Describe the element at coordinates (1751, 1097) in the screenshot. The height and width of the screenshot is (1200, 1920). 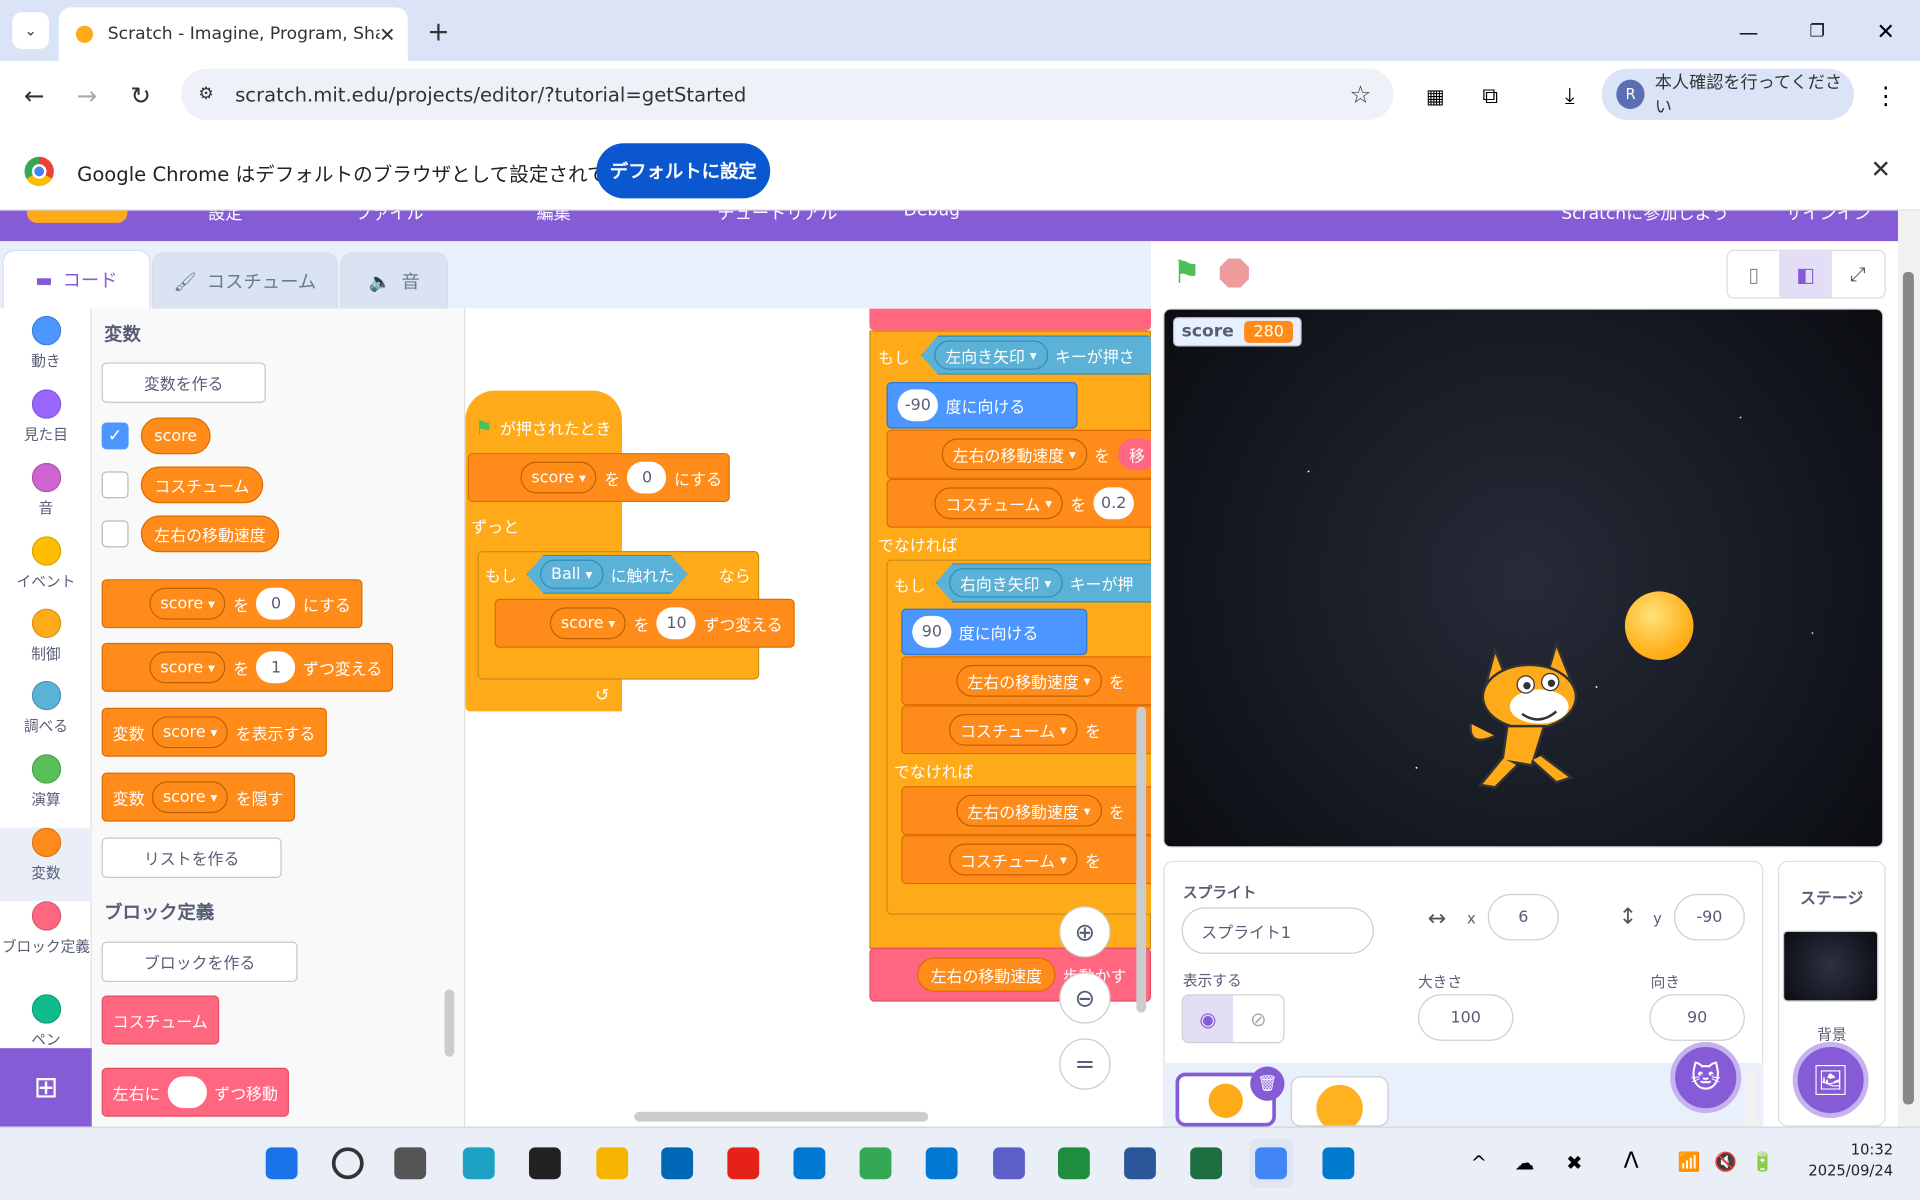
I see `sprite-list-scrollbar` at that location.